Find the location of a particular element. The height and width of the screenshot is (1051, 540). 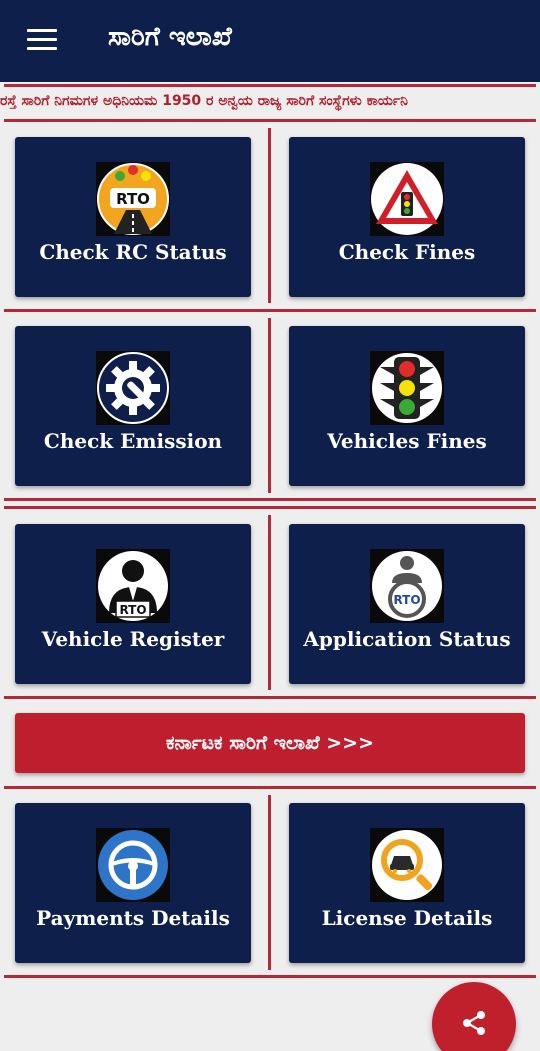

car-search-icon is located at coordinates (407, 865).